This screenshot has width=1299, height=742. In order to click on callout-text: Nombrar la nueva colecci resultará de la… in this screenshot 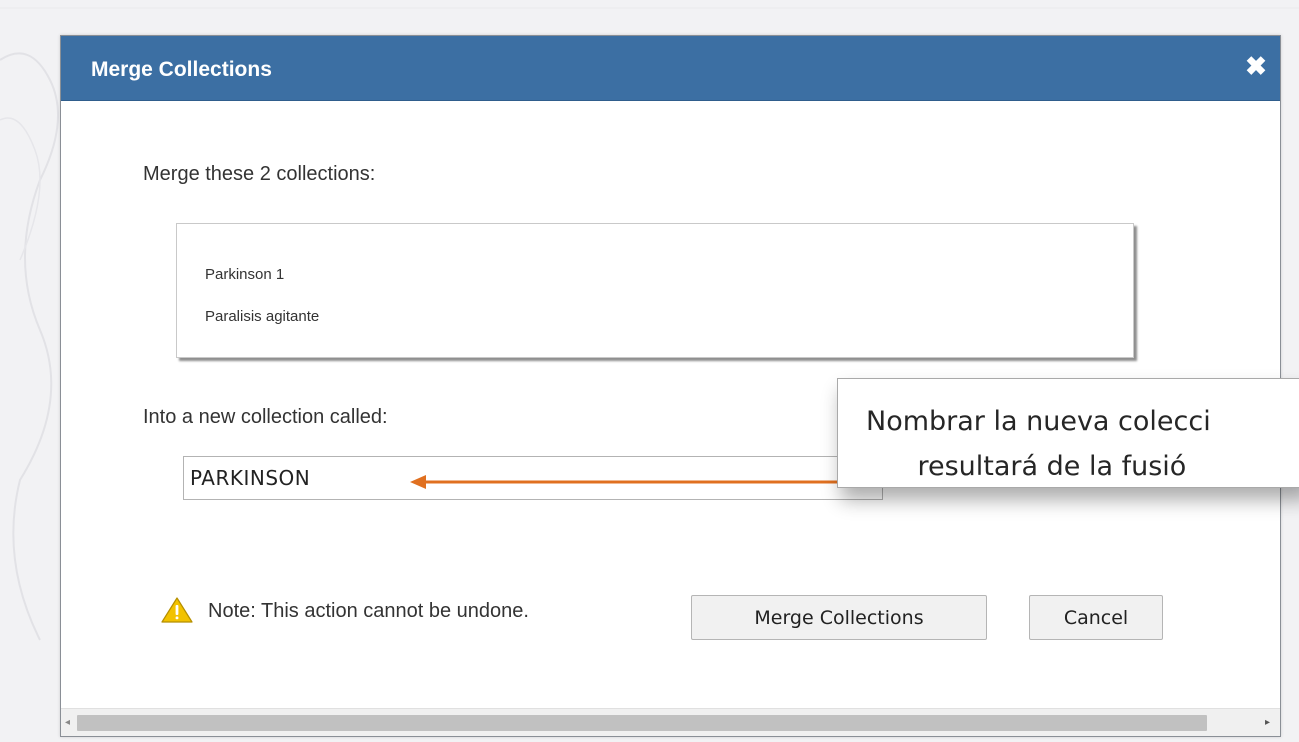, I will do `click(1038, 444)`.